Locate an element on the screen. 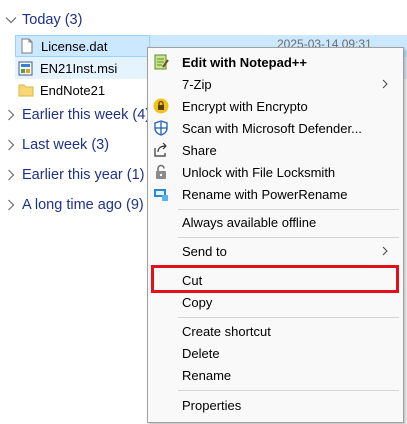  group-earlier-this-week: Earlier this week (4) is located at coordinates (77, 115).